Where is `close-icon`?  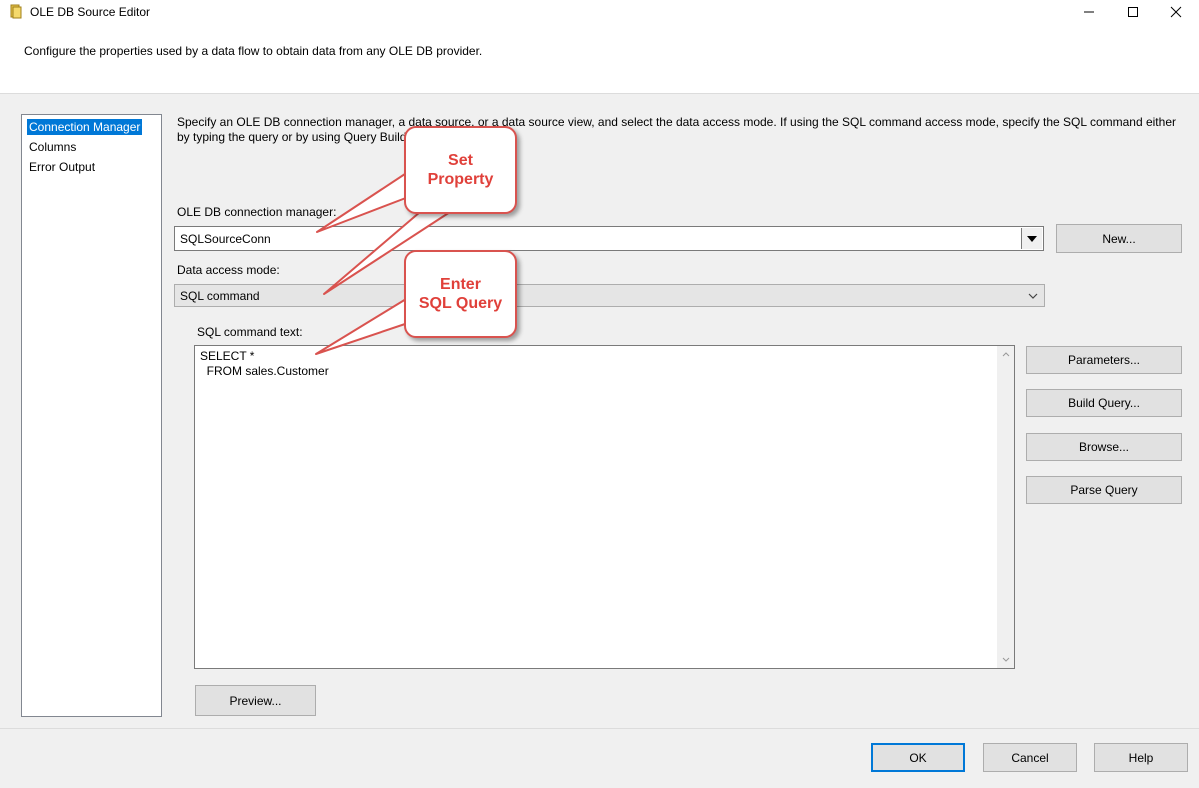
close-icon is located at coordinates (1176, 12).